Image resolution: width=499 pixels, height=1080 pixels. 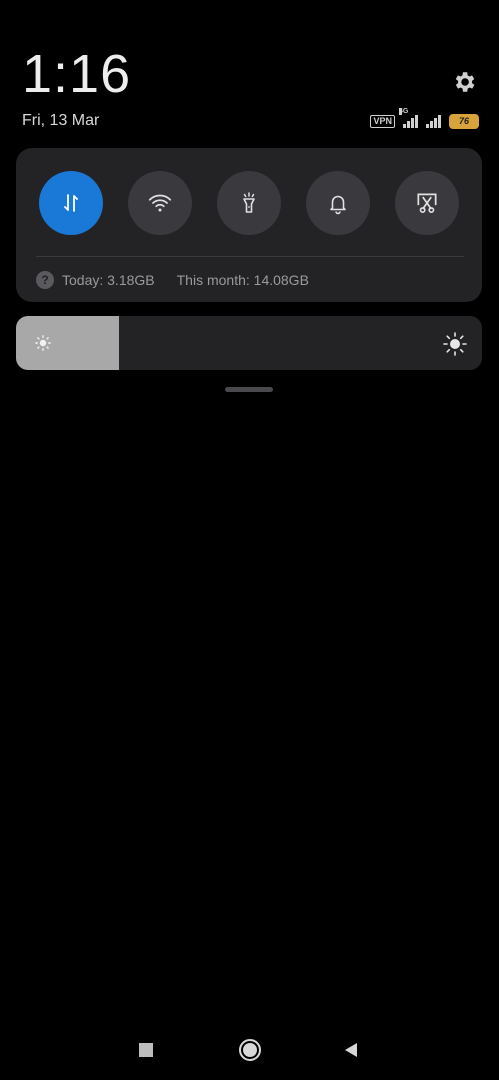 I want to click on home-circle-icon, so click(x=250, y=1050).